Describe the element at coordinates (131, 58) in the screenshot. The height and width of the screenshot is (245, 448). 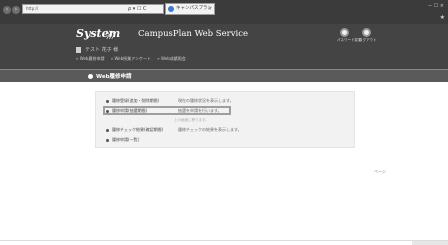
I see `menu-link-survey: » Web授業アンケート` at that location.